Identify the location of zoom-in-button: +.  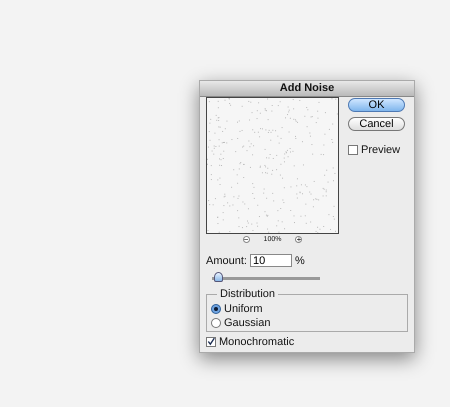
(298, 239).